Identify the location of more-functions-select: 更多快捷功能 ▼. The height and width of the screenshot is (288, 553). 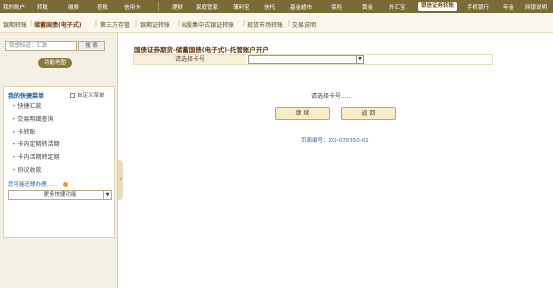
(60, 195).